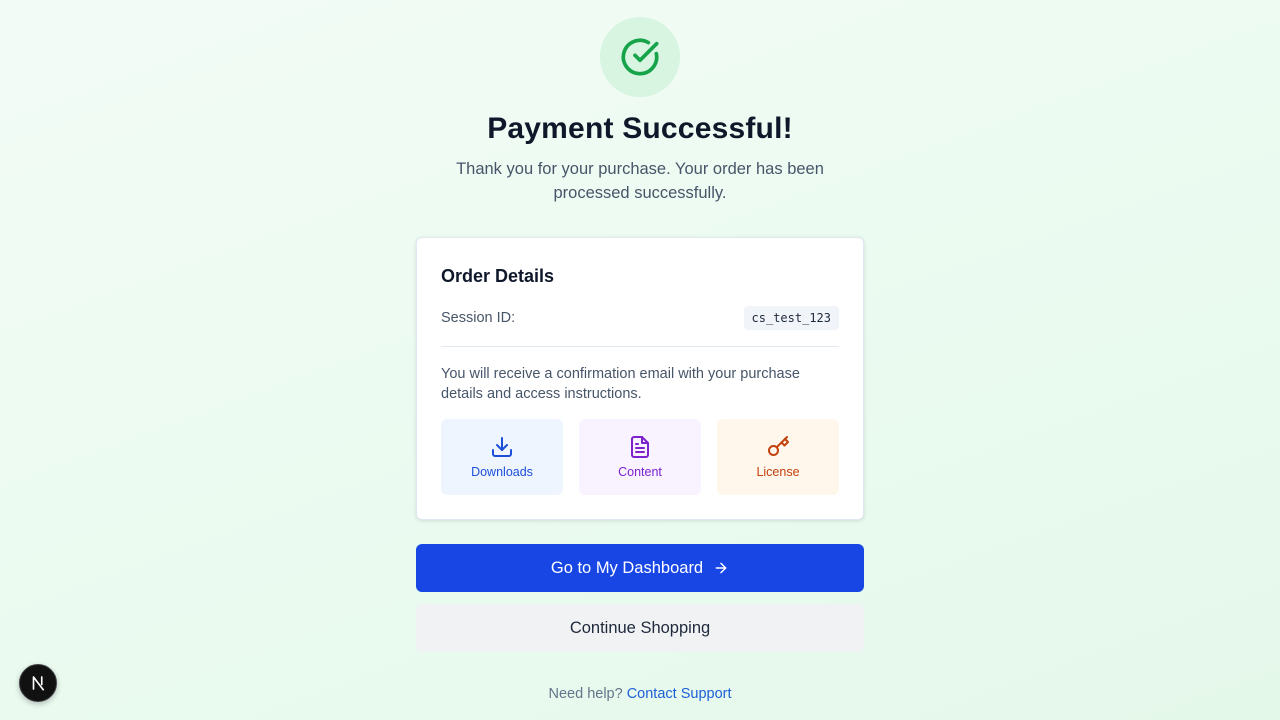  What do you see at coordinates (791, 318) in the screenshot?
I see `session-id: cs_test_123` at bounding box center [791, 318].